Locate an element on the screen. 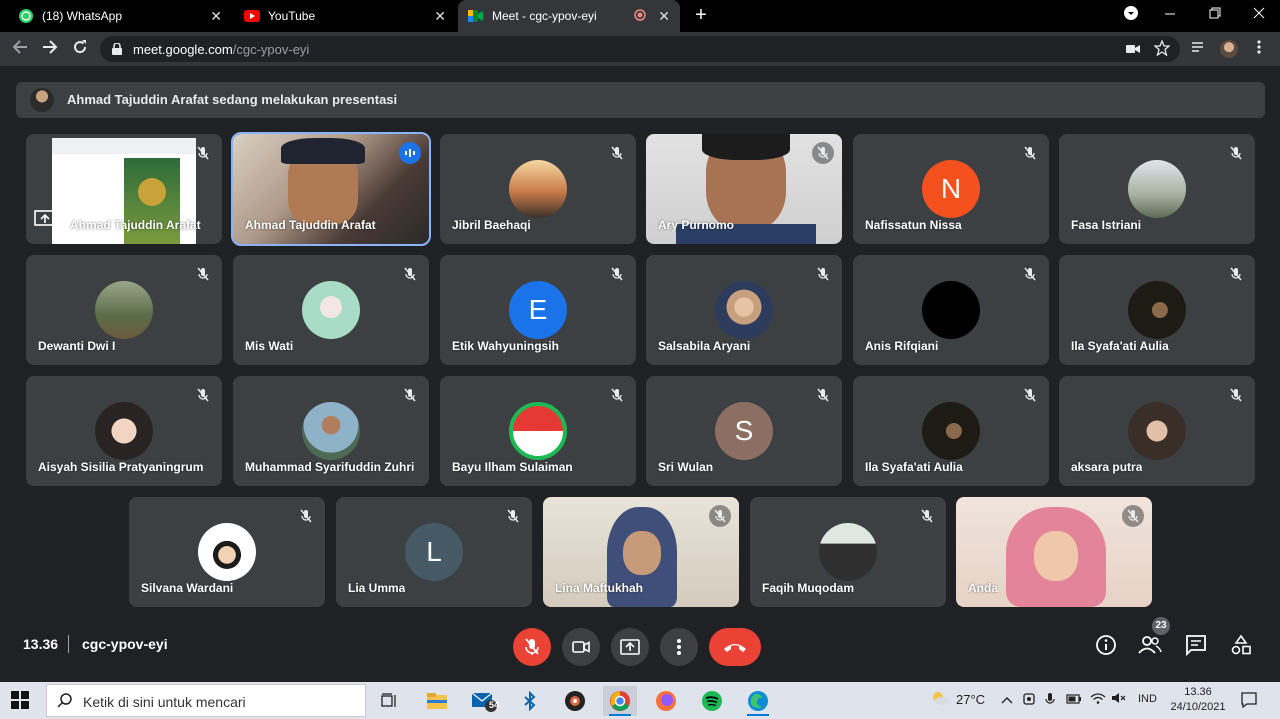  participant-tile: Anis Rifqiani is located at coordinates (951, 310).